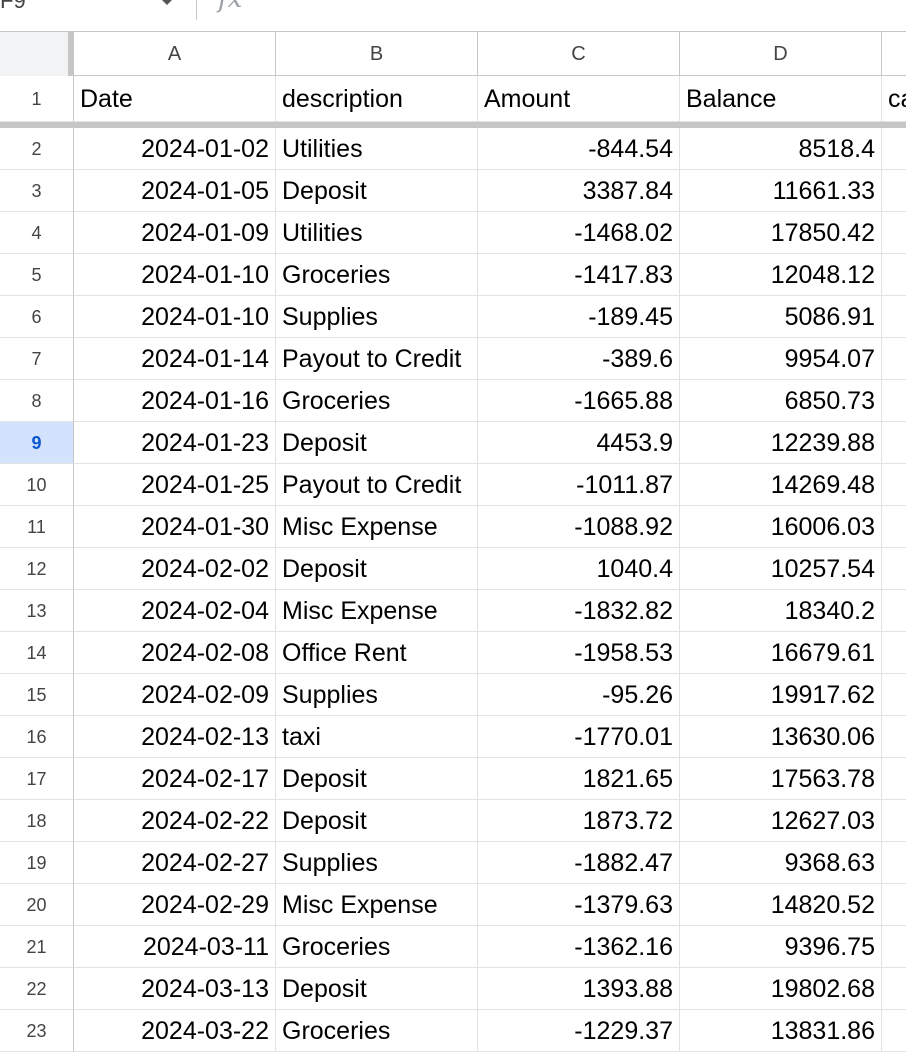 This screenshot has width=906, height=1052. Describe the element at coordinates (175, 99) in the screenshot. I see `header-cell: Date` at that location.